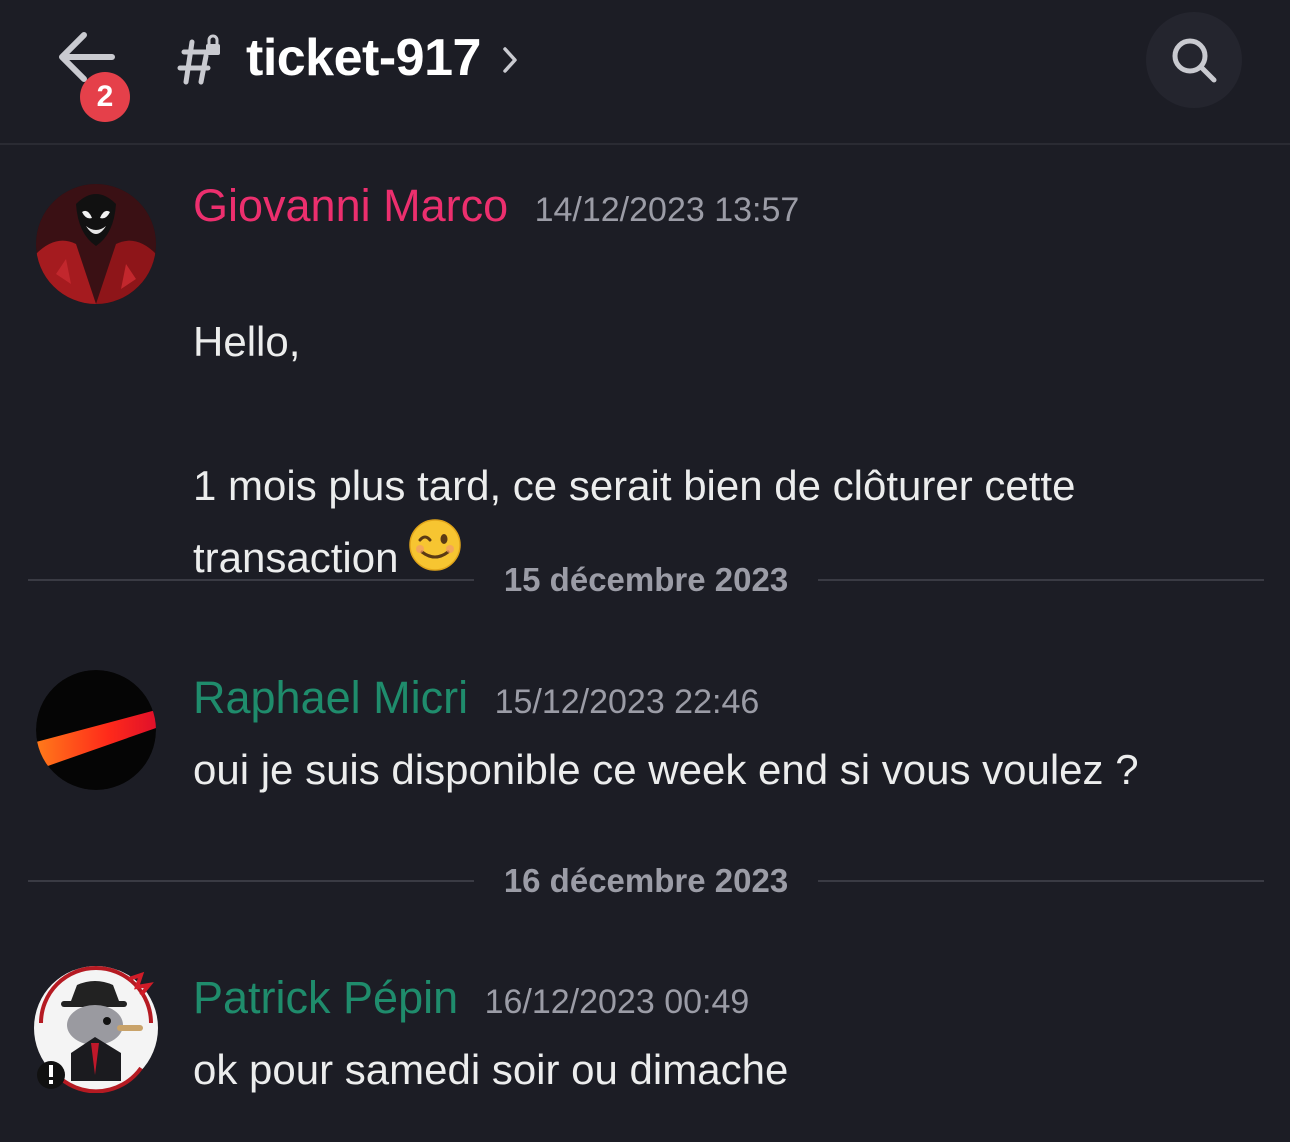  I want to click on message-text: ok pour samedi soir ou dimache, so click(491, 1069).